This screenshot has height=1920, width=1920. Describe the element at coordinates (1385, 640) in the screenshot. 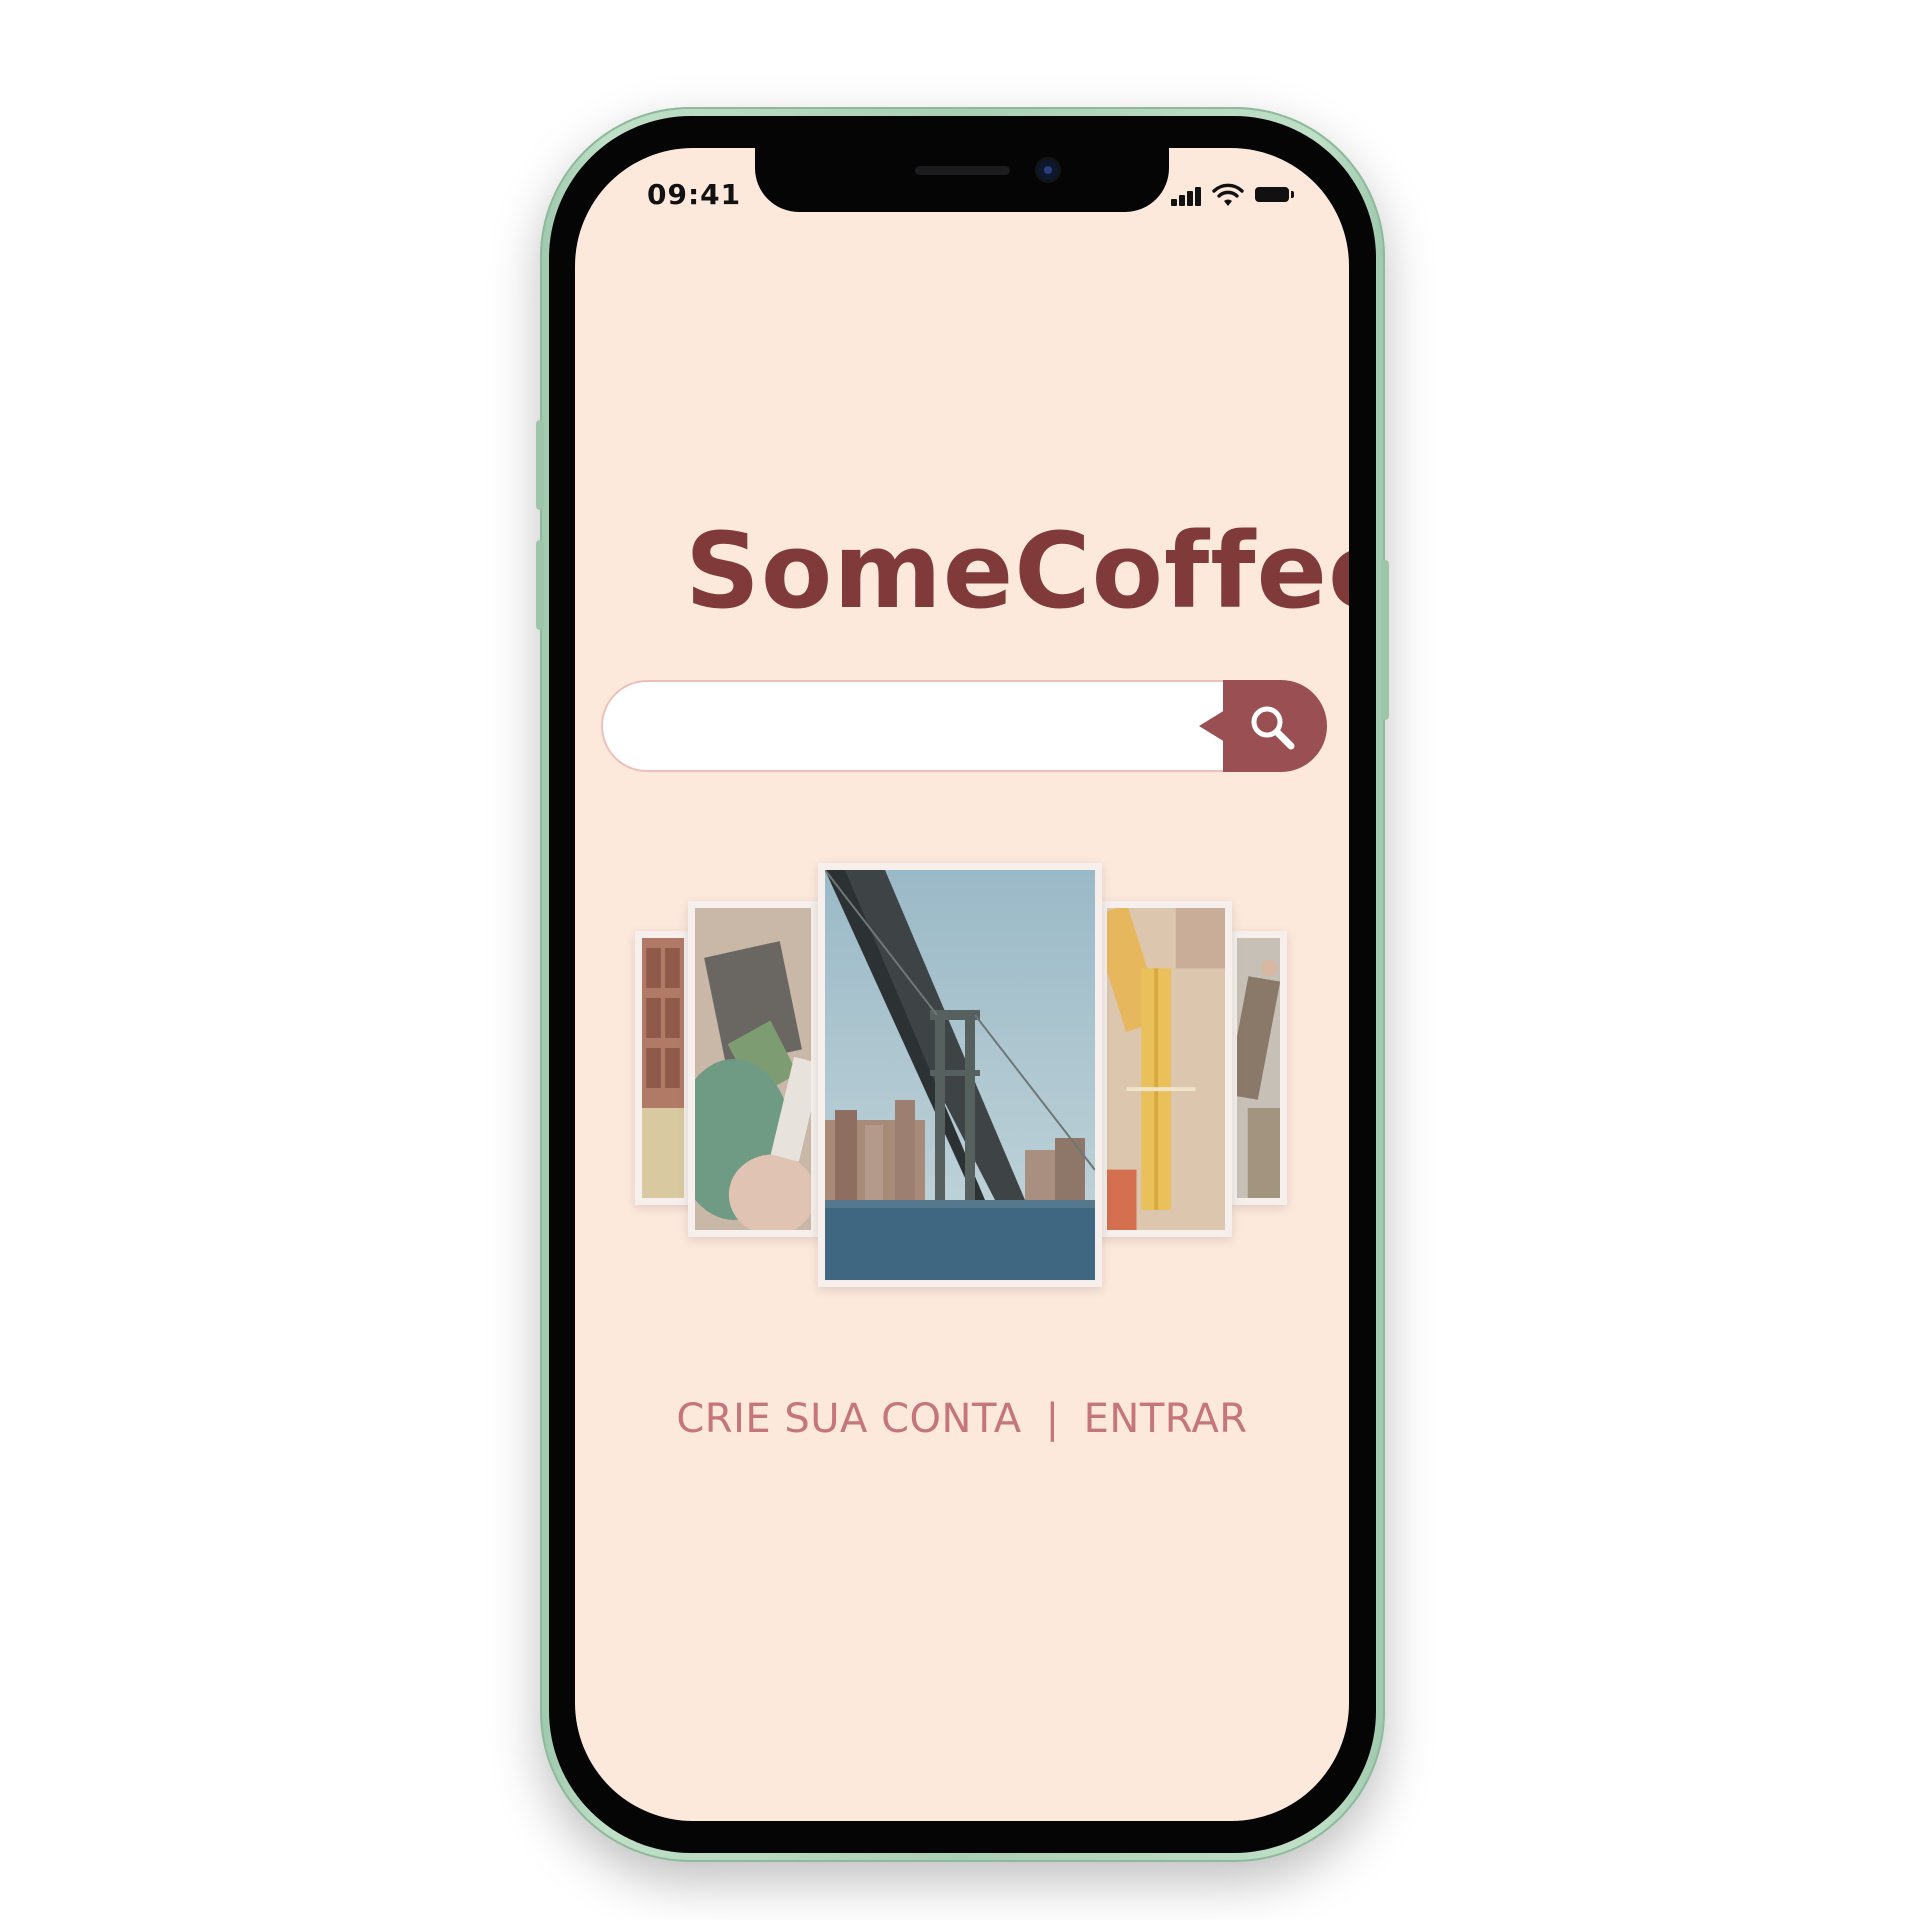

I see `phone-side-button` at that location.